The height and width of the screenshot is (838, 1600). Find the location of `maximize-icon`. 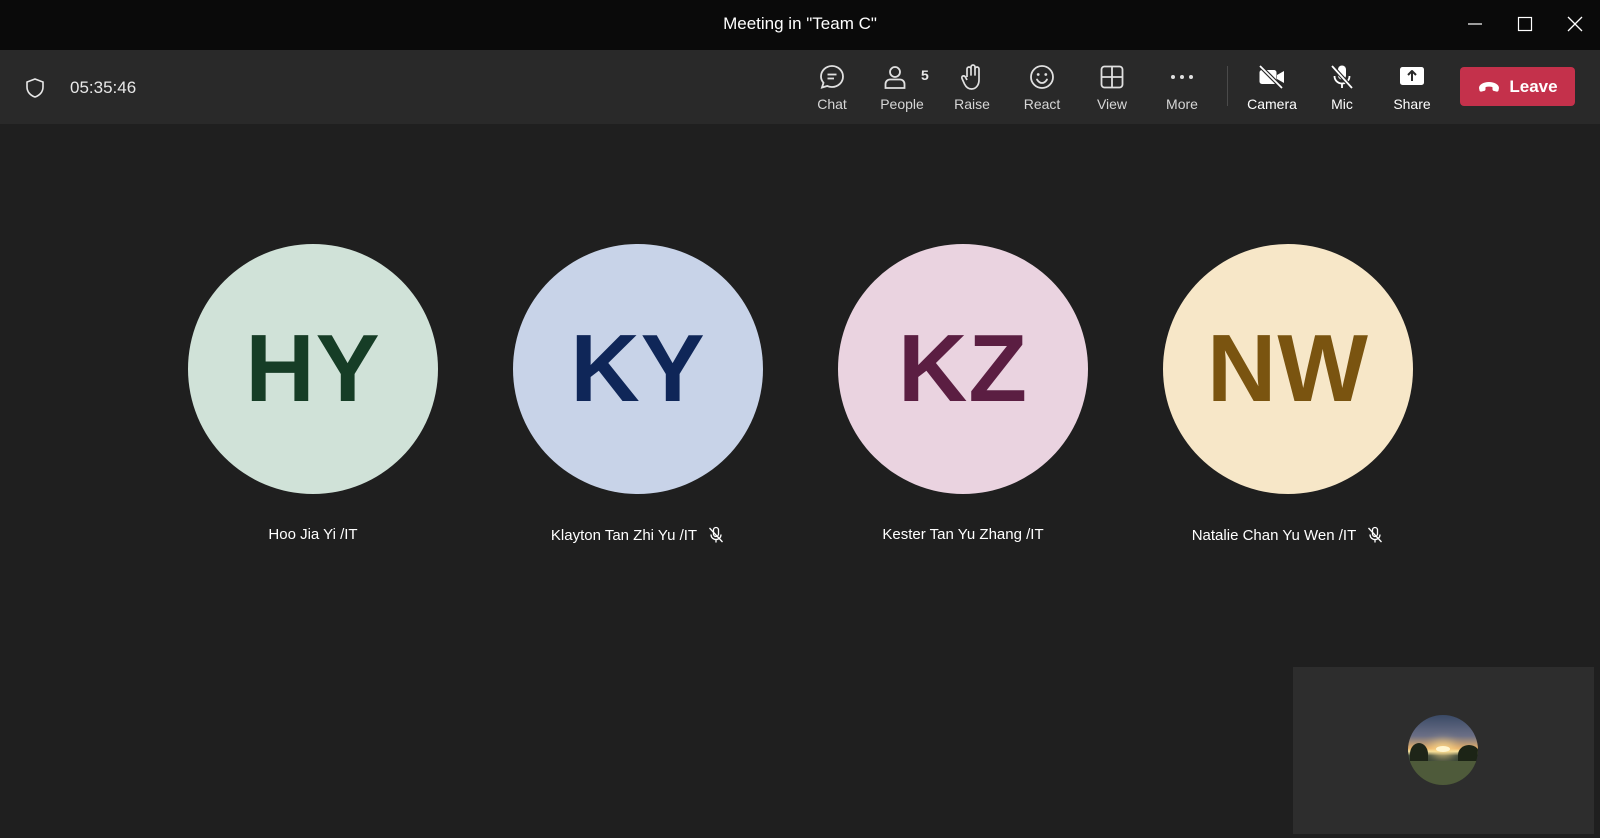

maximize-icon is located at coordinates (1525, 24).